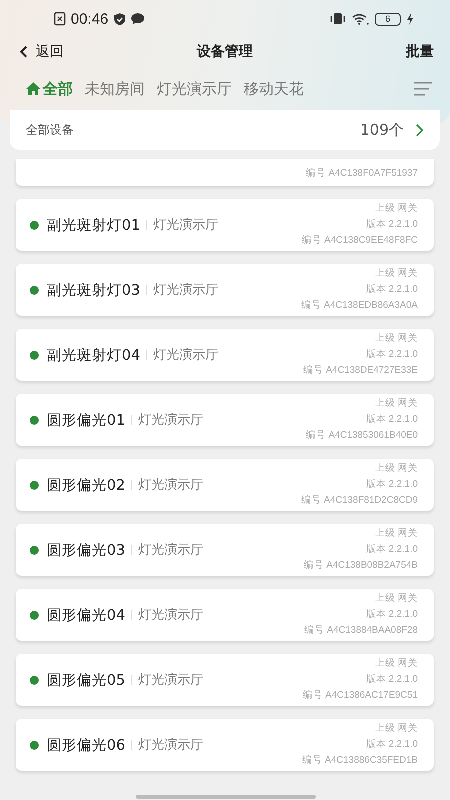  Describe the element at coordinates (360, 696) in the screenshot. I see `device-serial: 编号 A4C1386AC17E9C51` at that location.